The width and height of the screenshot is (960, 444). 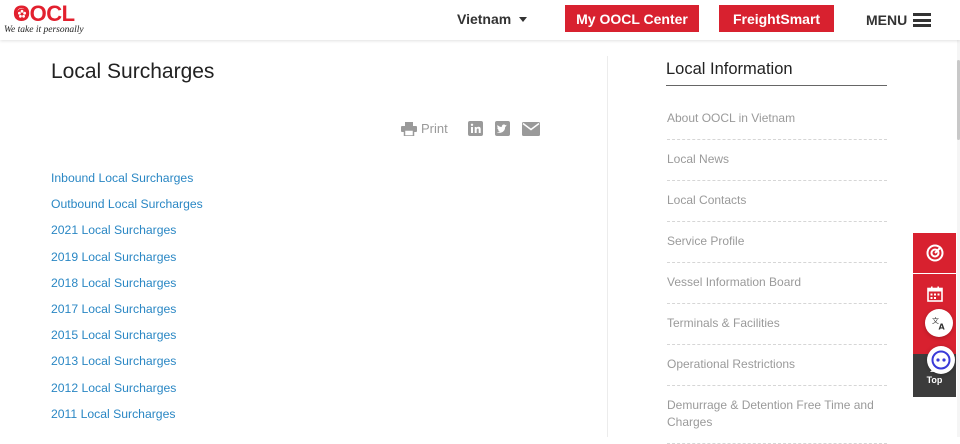 I want to click on list-item: 2021 Local Surcharges, so click(x=127, y=235).